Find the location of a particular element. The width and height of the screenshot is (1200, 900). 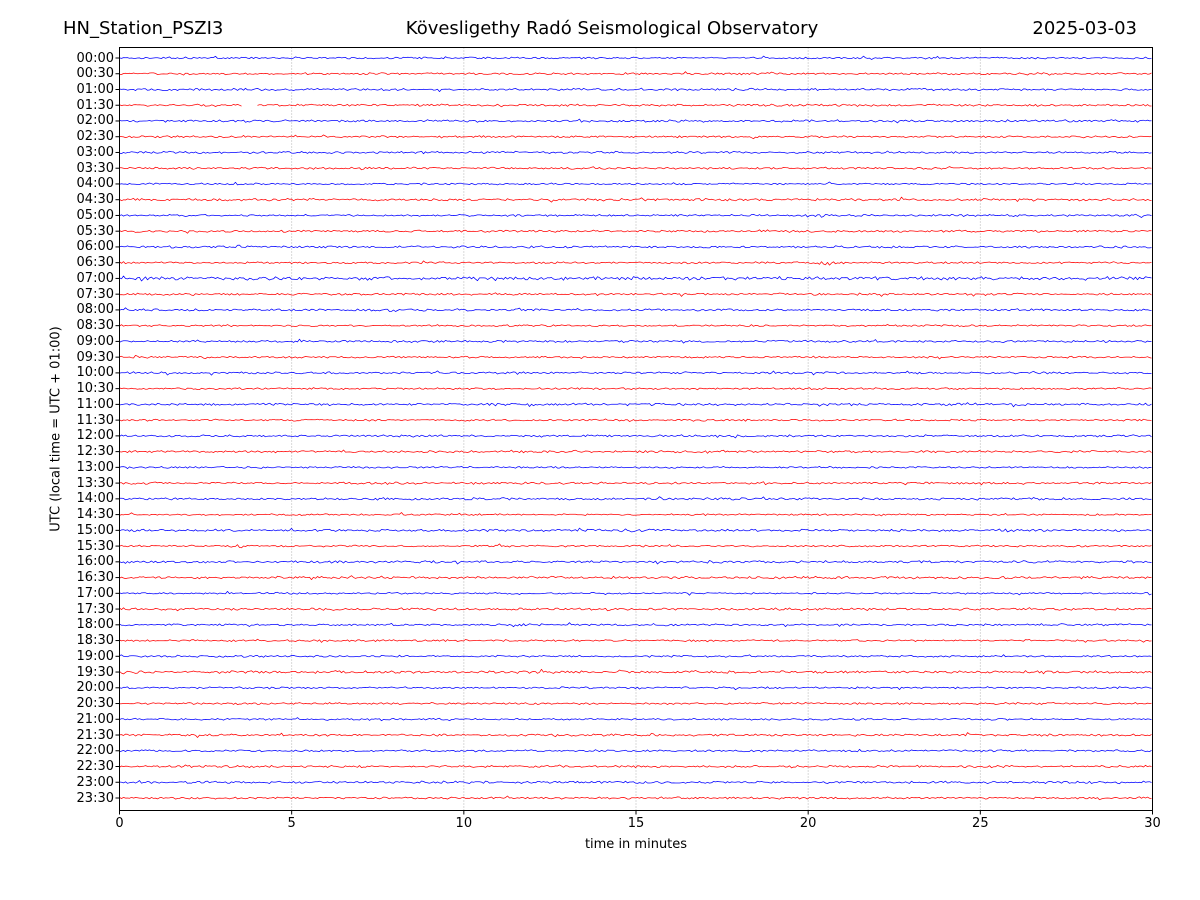

trace-row-10:00 is located at coordinates (635, 373).